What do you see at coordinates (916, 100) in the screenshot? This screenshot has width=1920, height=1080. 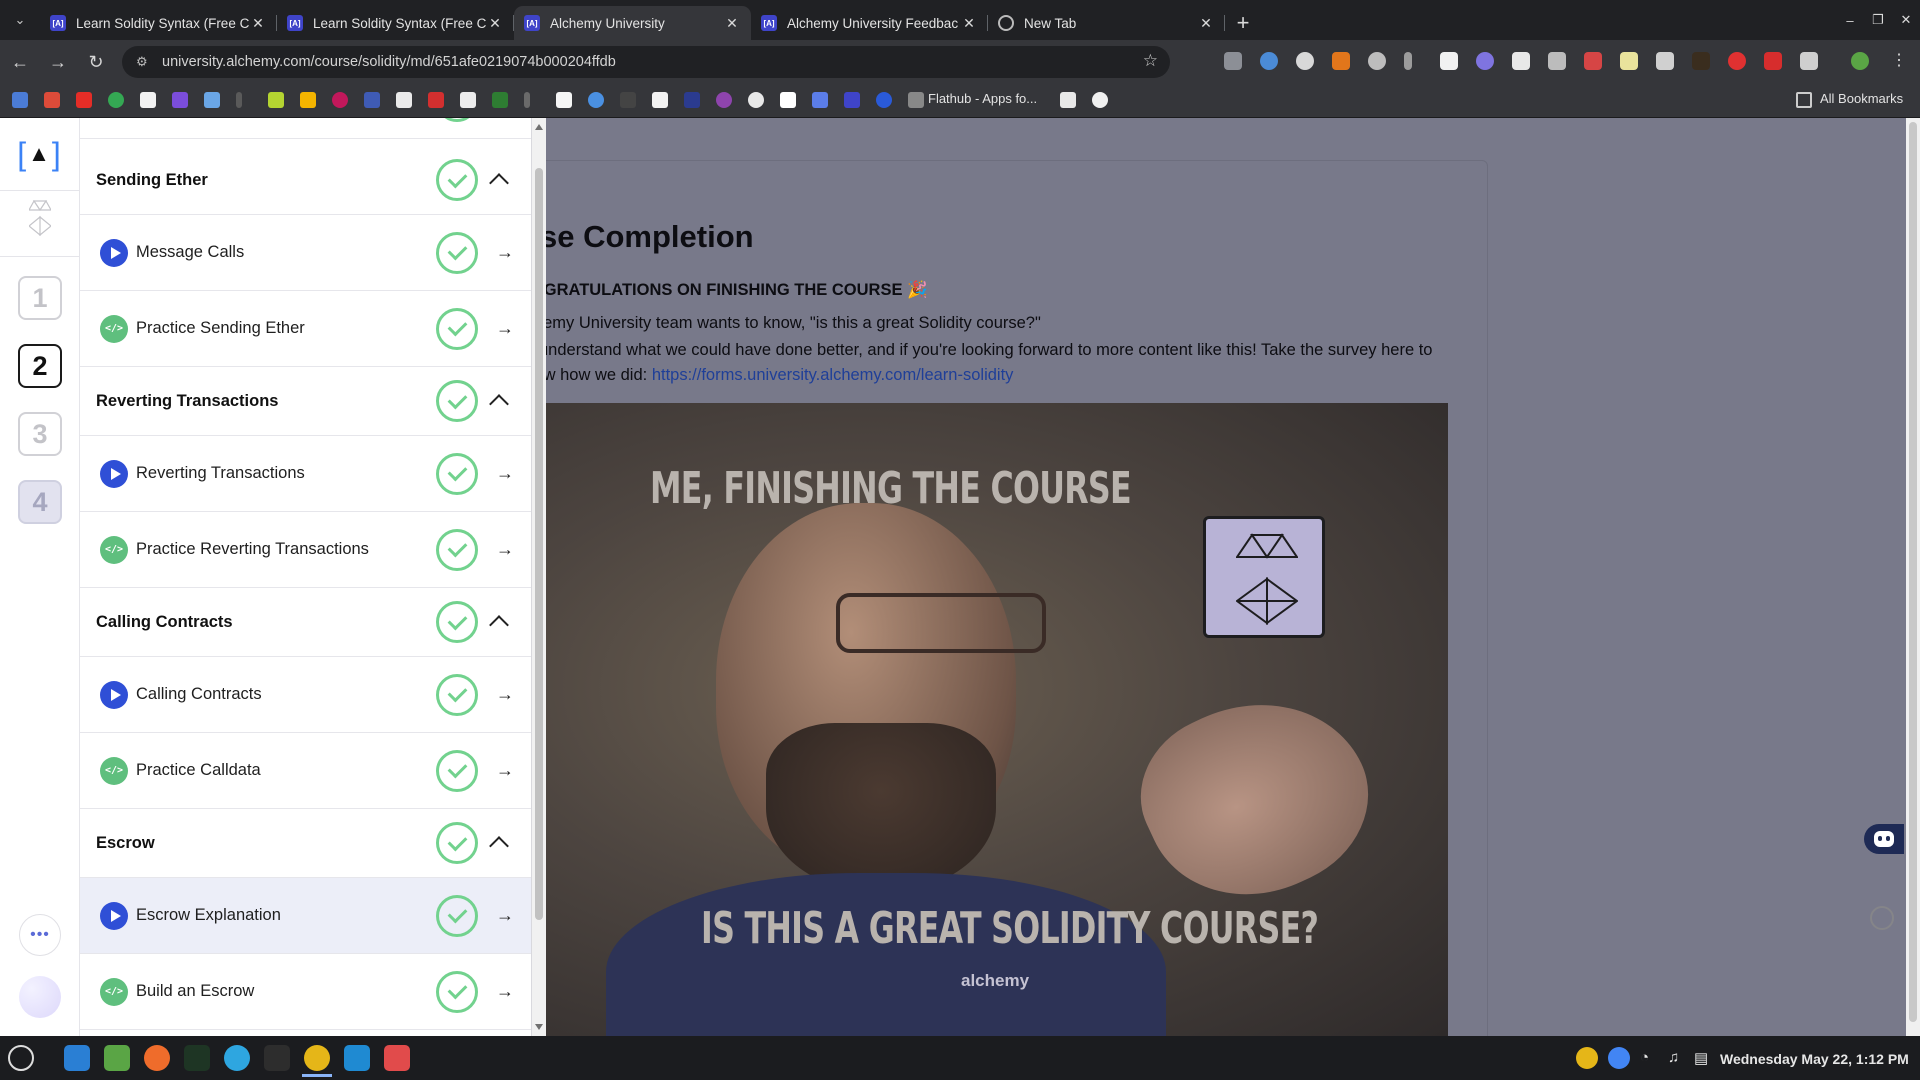 I see `flathub-icon` at bounding box center [916, 100].